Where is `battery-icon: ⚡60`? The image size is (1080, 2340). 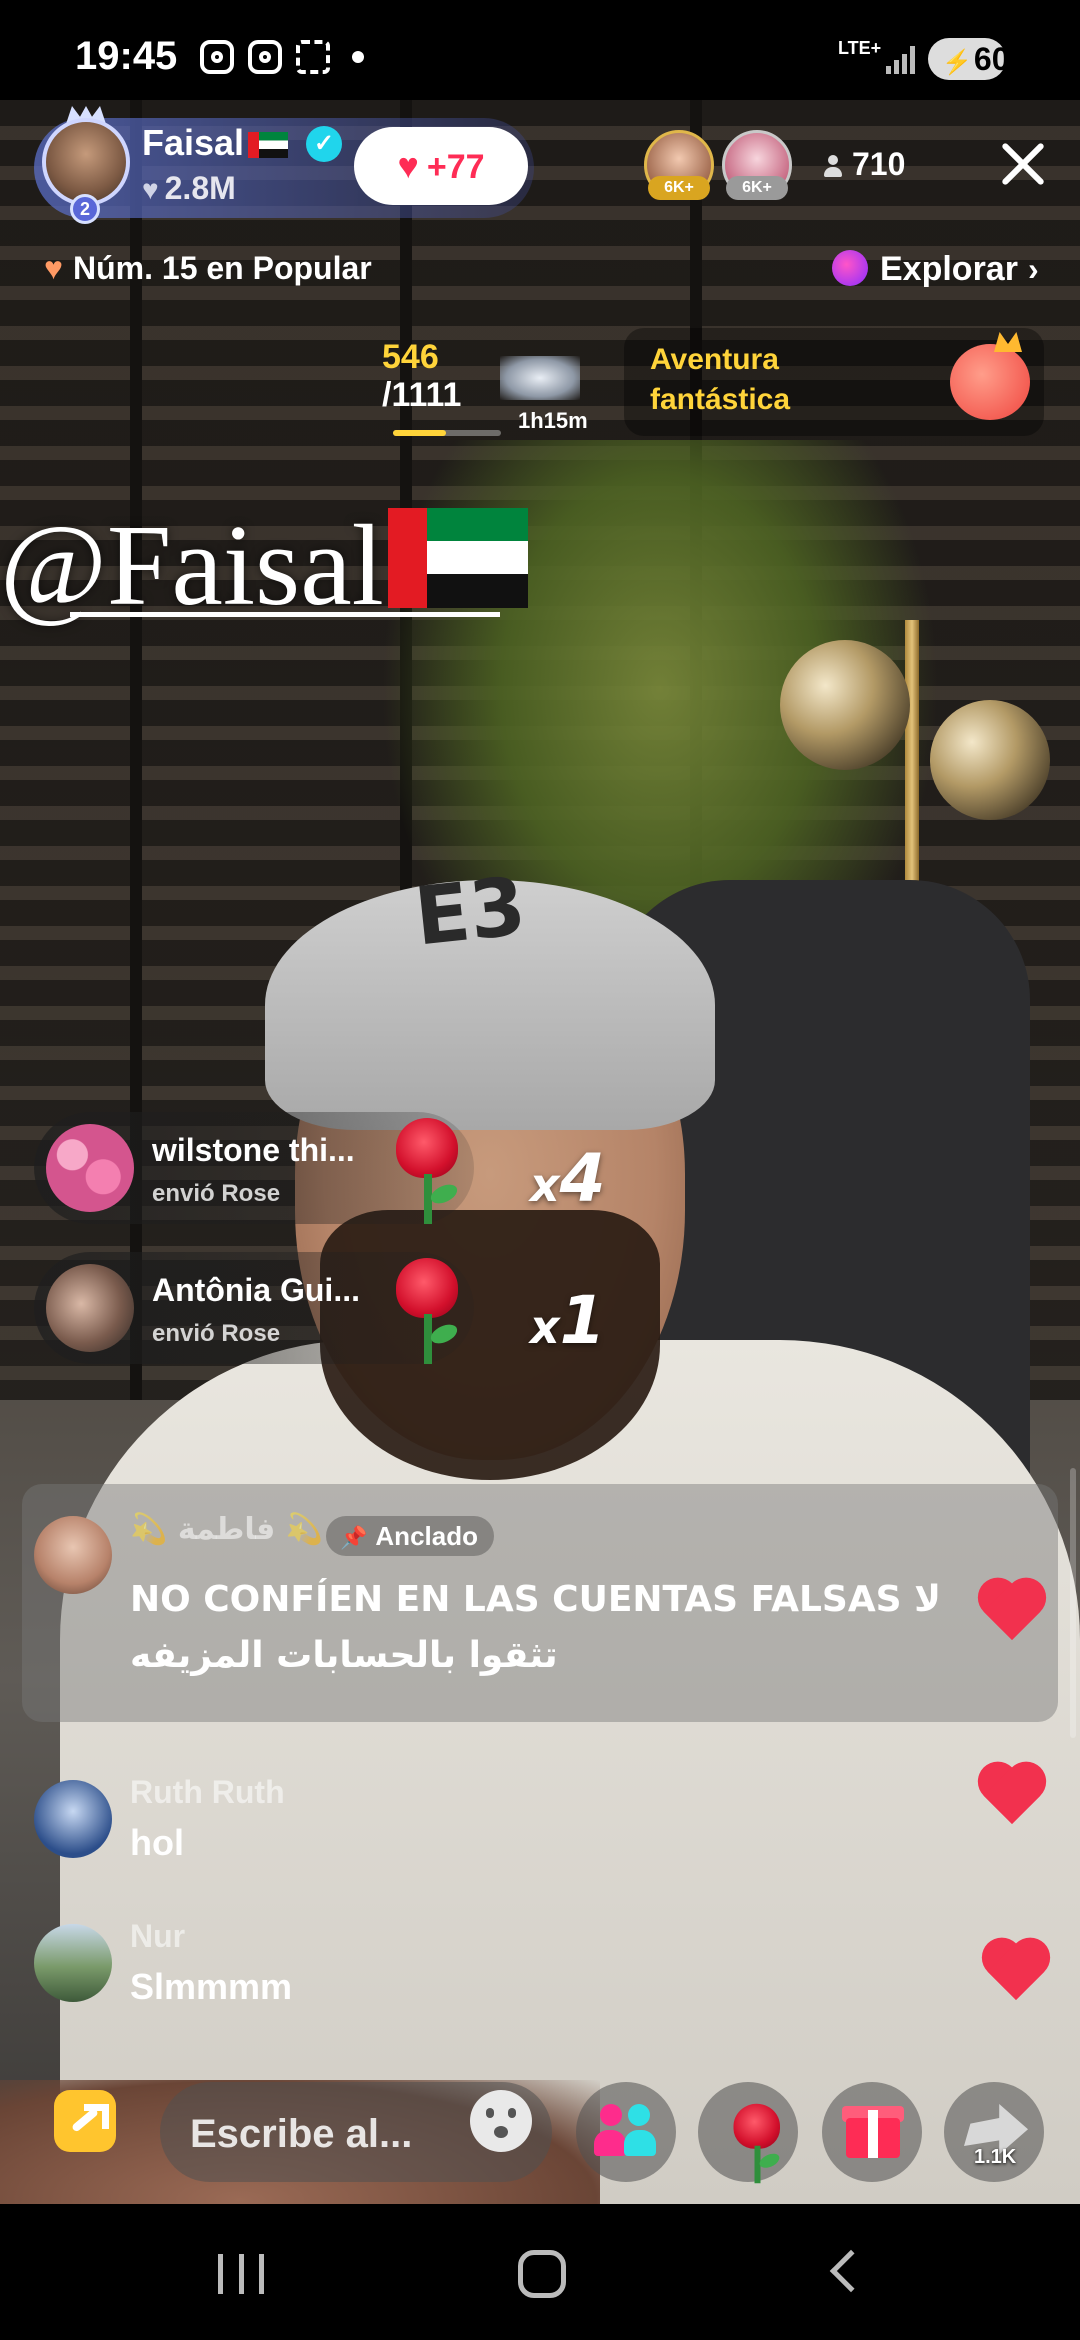
battery-icon: ⚡60 is located at coordinates (968, 59).